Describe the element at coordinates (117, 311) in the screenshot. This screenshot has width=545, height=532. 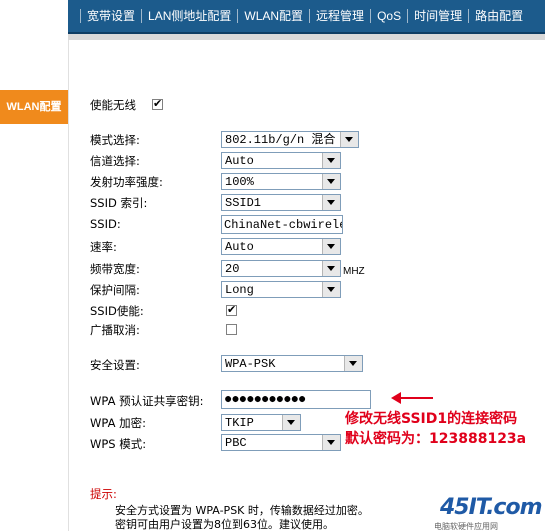
I see `ssid-enable-label: SSID使能:` at that location.